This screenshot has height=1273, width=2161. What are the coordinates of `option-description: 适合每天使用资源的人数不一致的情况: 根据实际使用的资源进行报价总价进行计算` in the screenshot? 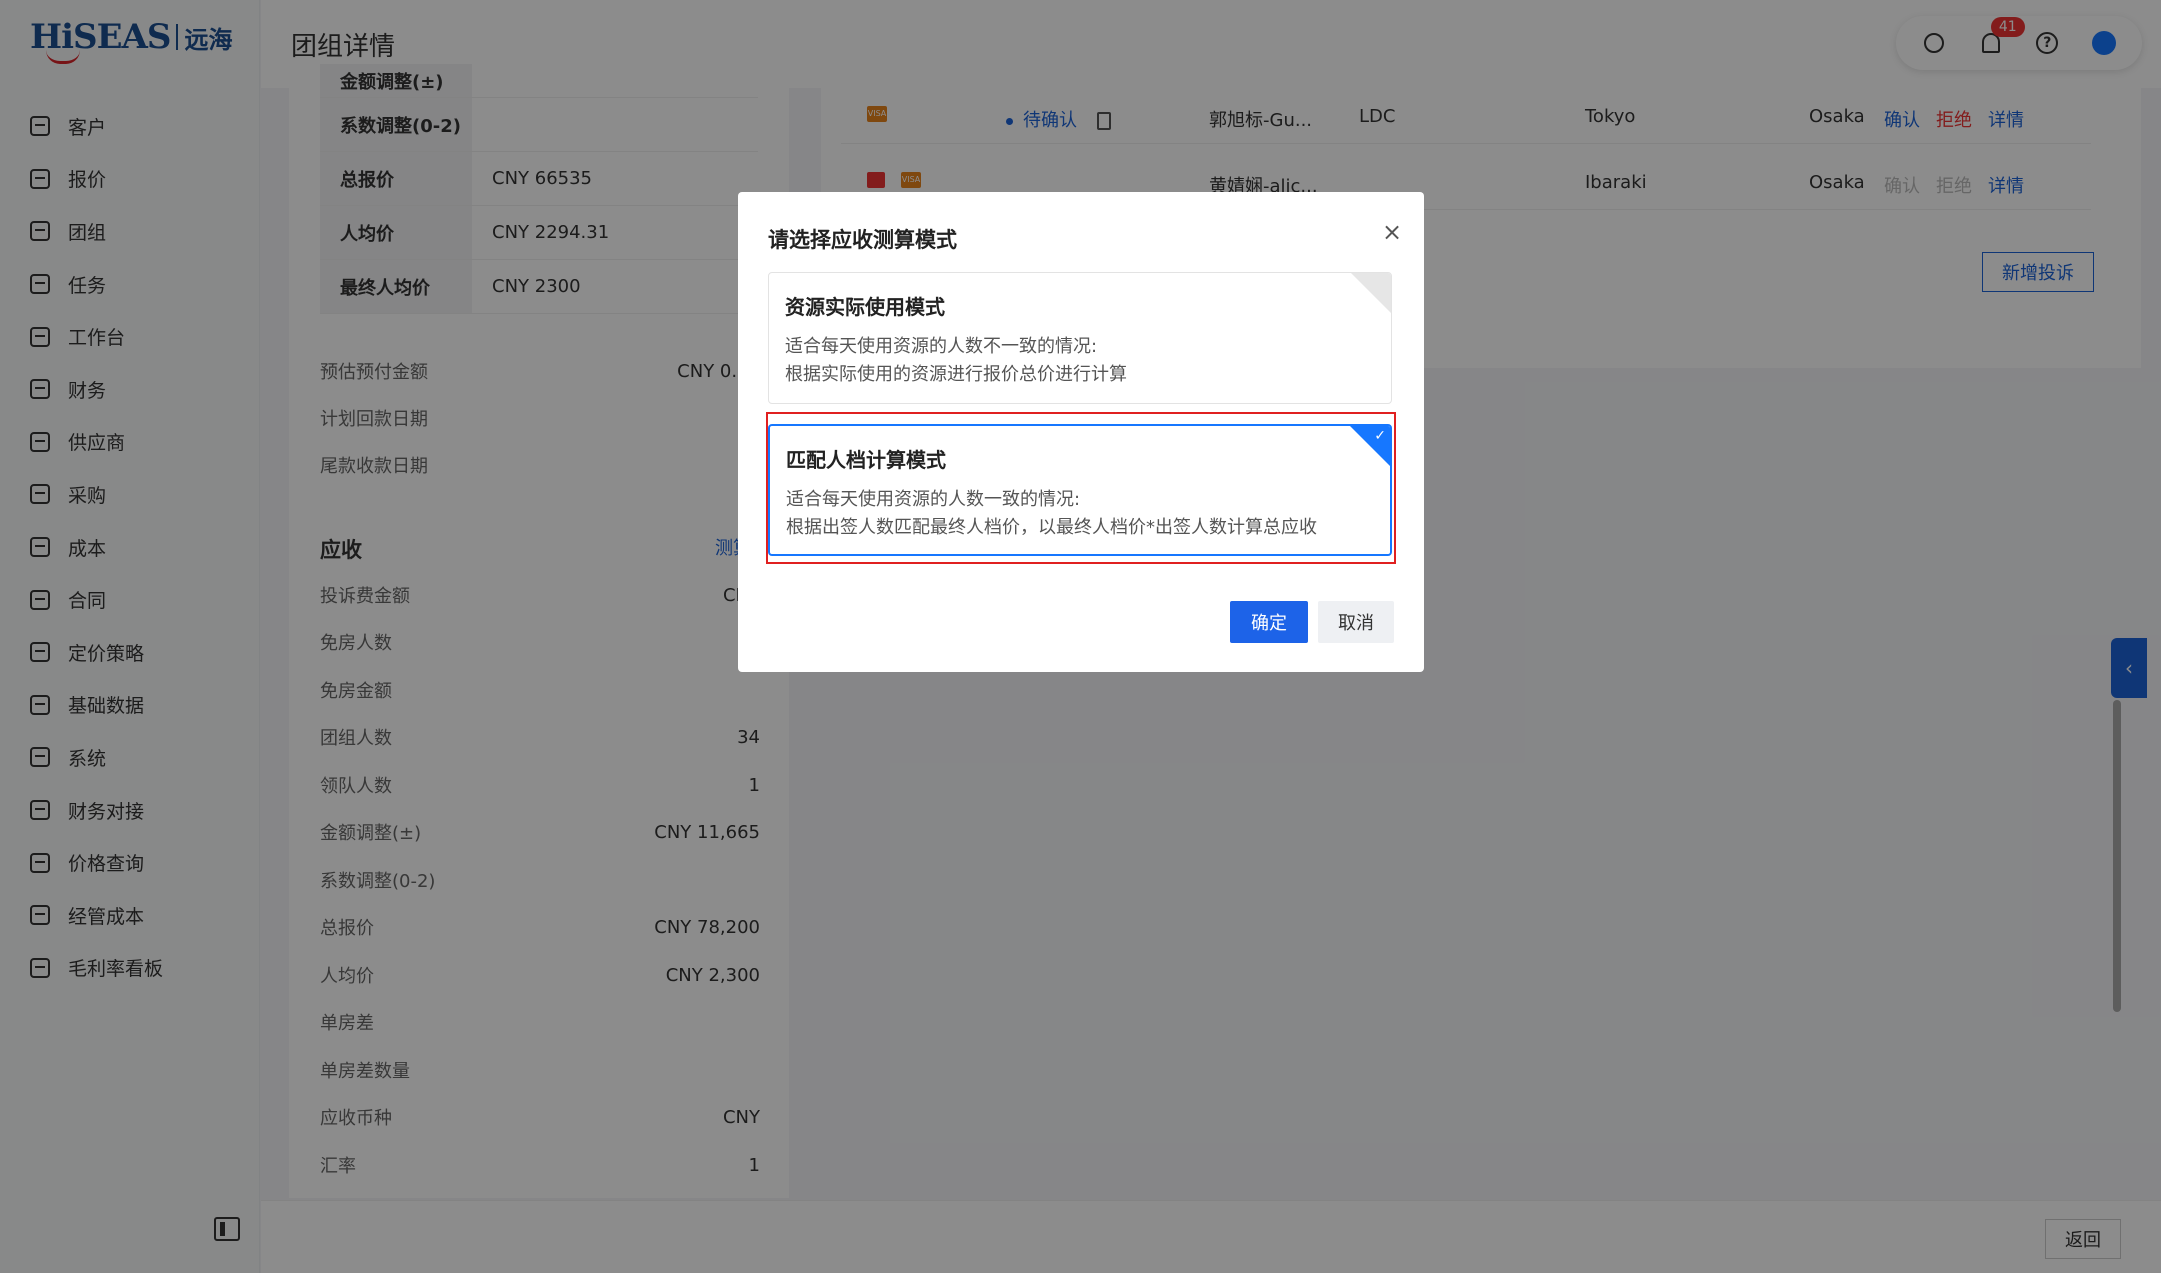 It's located at (956, 361).